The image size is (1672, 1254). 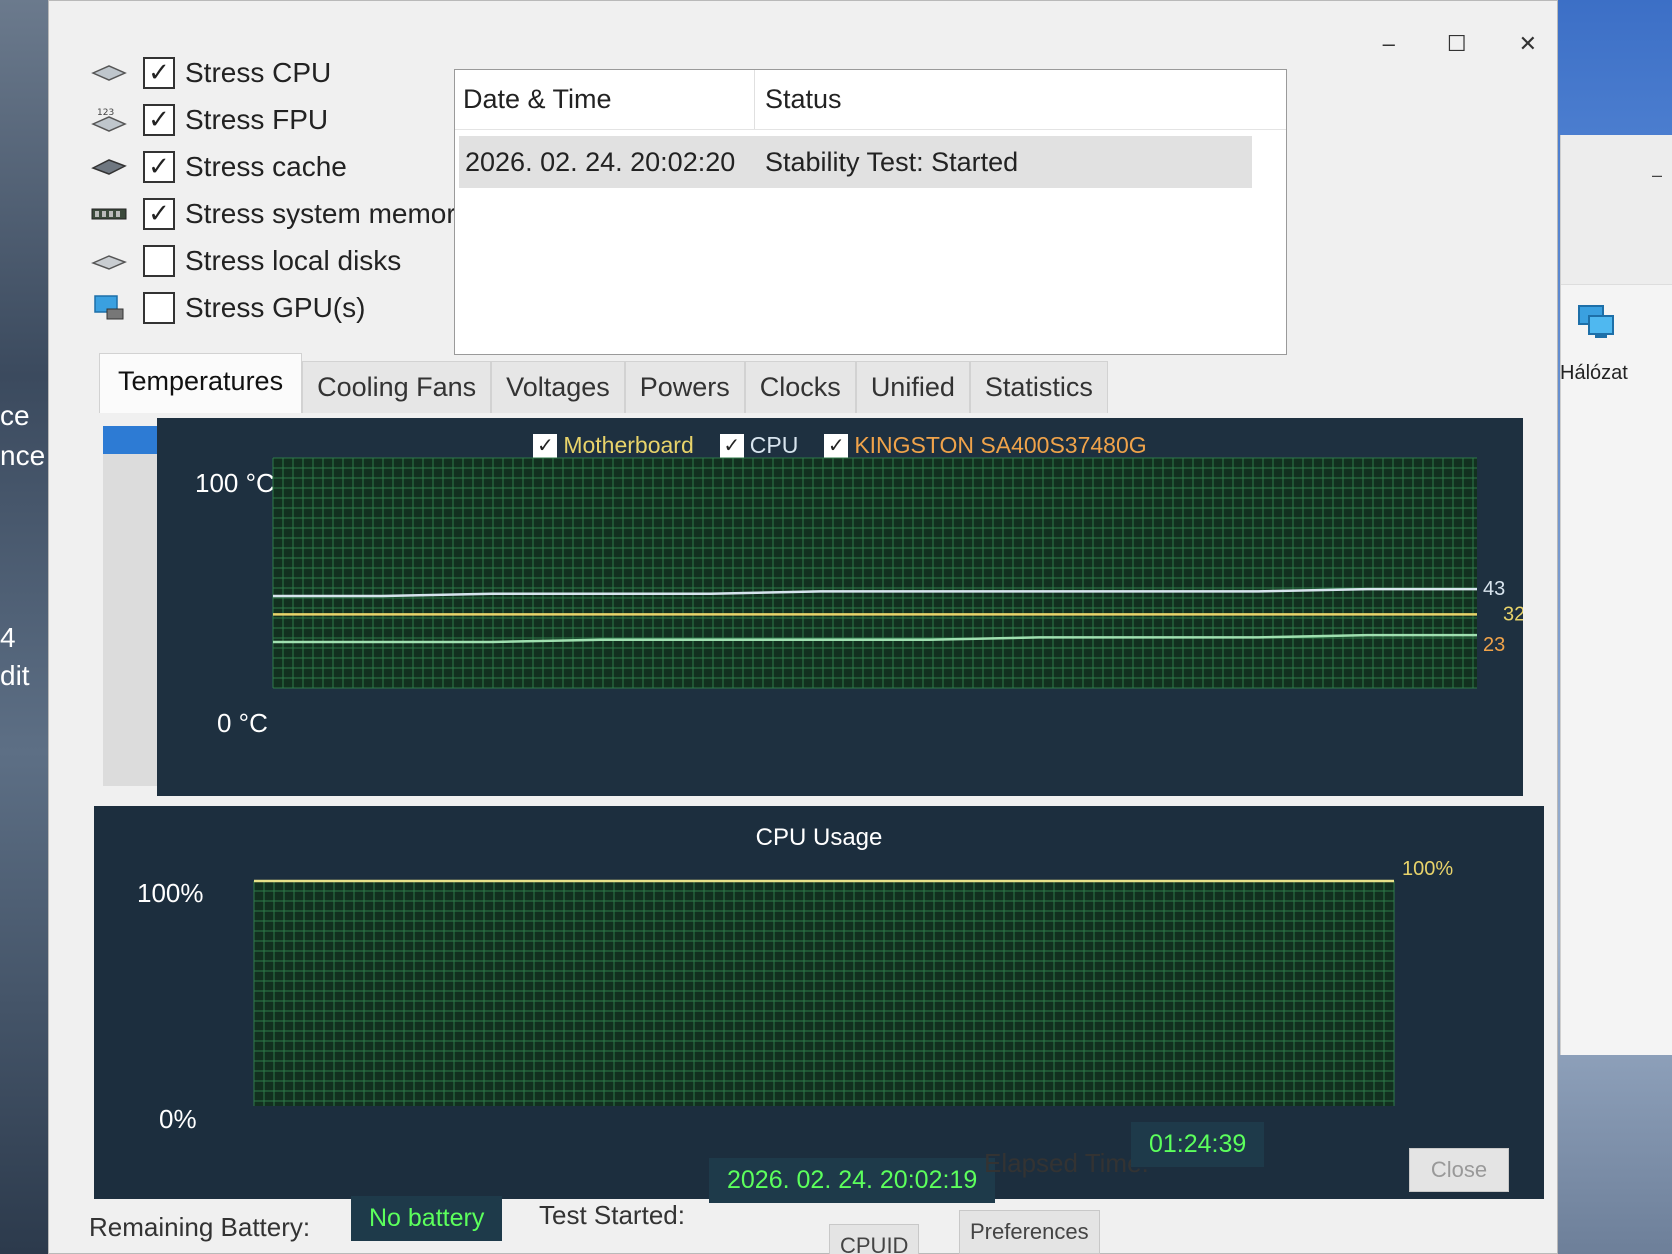 What do you see at coordinates (605, 99) in the screenshot?
I see `column-header-datetime: Date & Time` at bounding box center [605, 99].